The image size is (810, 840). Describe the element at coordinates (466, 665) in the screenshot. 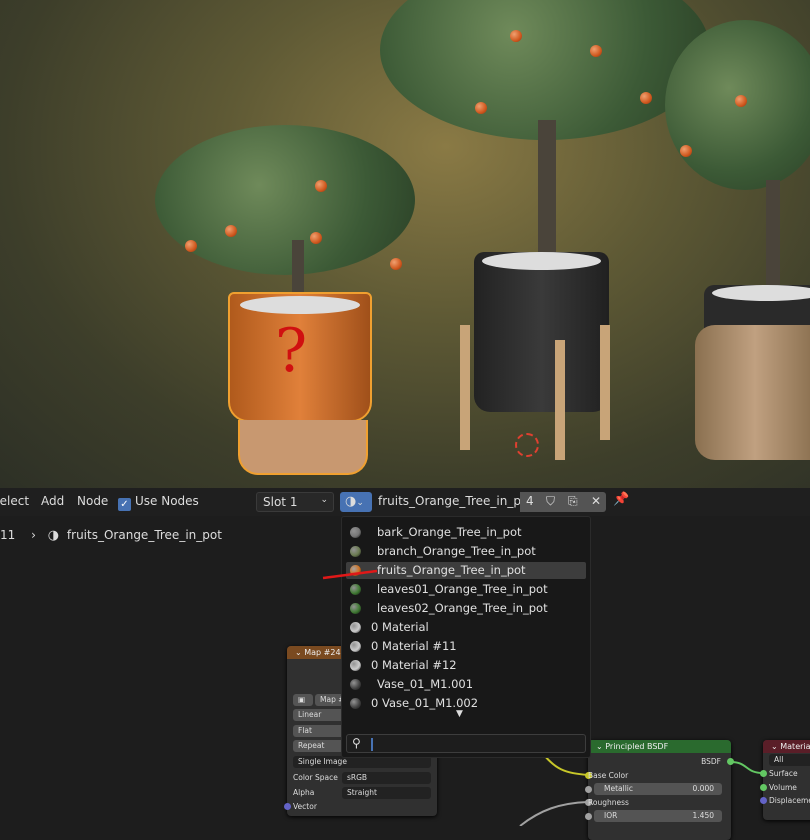

I see `material-menu-item: 0 Material #12` at that location.